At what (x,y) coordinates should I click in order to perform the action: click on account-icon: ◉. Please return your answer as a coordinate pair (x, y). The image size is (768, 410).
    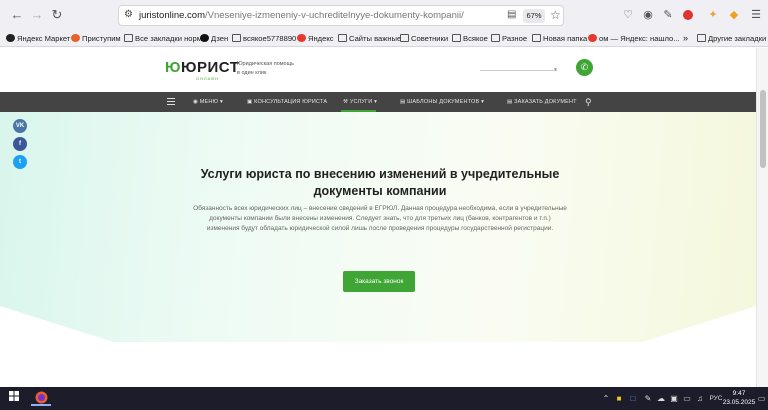
    Looking at the image, I should click on (648, 15).